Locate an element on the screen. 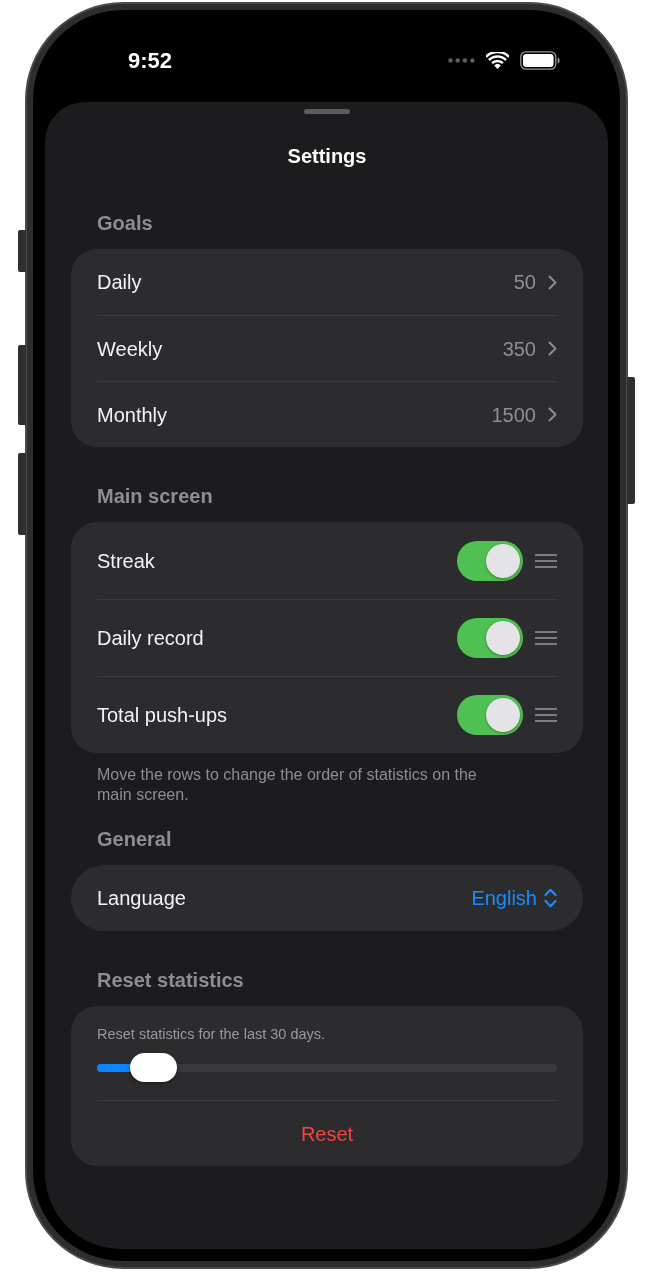 Image resolution: width=648 pixels, height=1280 pixels. row-label: Language is located at coordinates (141, 898).